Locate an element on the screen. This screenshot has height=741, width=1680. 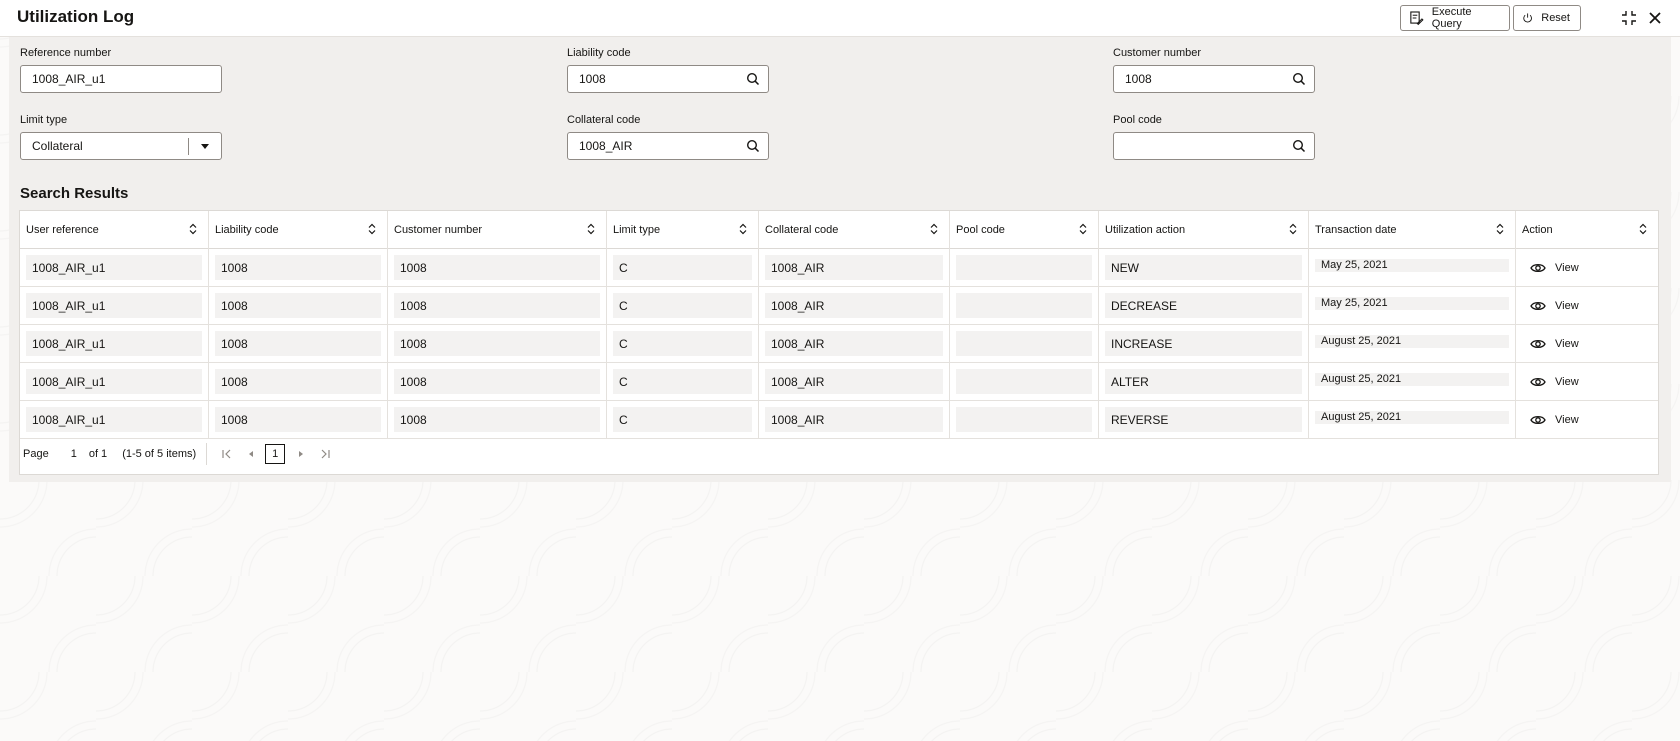
column-label: Limit type is located at coordinates (637, 230).